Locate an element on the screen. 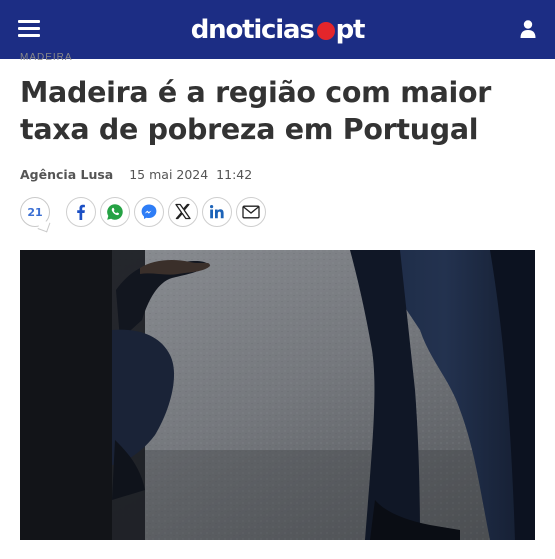 This screenshot has width=555, height=559. facebook-icon is located at coordinates (81, 212).